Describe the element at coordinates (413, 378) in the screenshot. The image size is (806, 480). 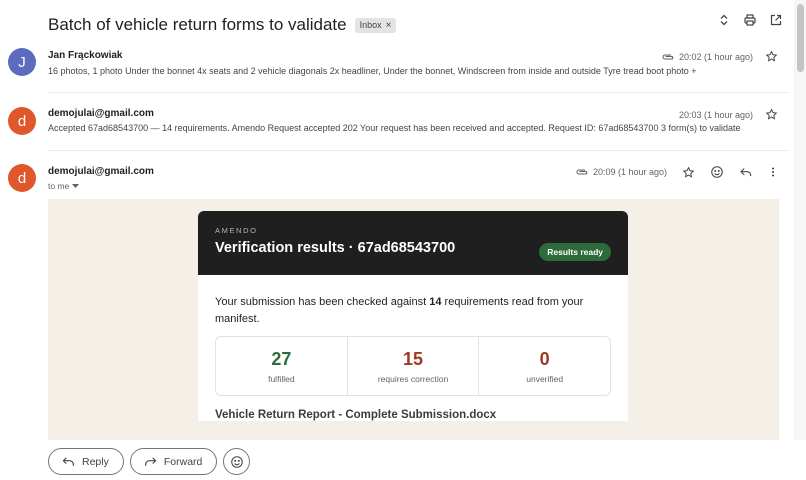
I see `stat-label: requires correction` at that location.